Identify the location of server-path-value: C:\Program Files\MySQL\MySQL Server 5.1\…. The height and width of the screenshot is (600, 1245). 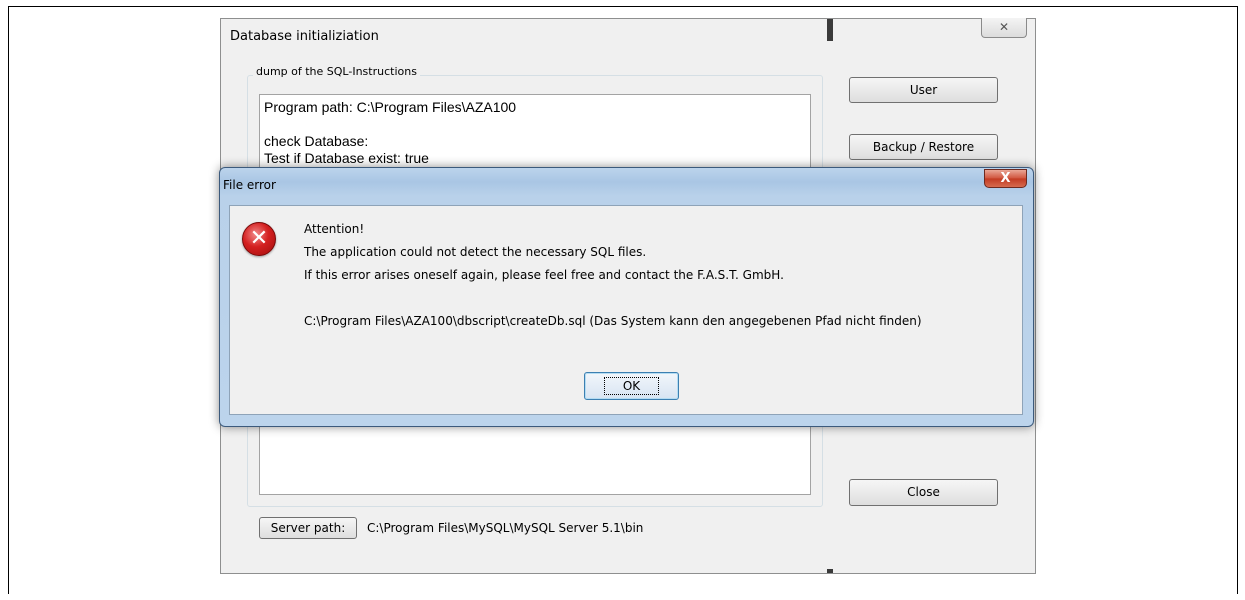
(505, 528).